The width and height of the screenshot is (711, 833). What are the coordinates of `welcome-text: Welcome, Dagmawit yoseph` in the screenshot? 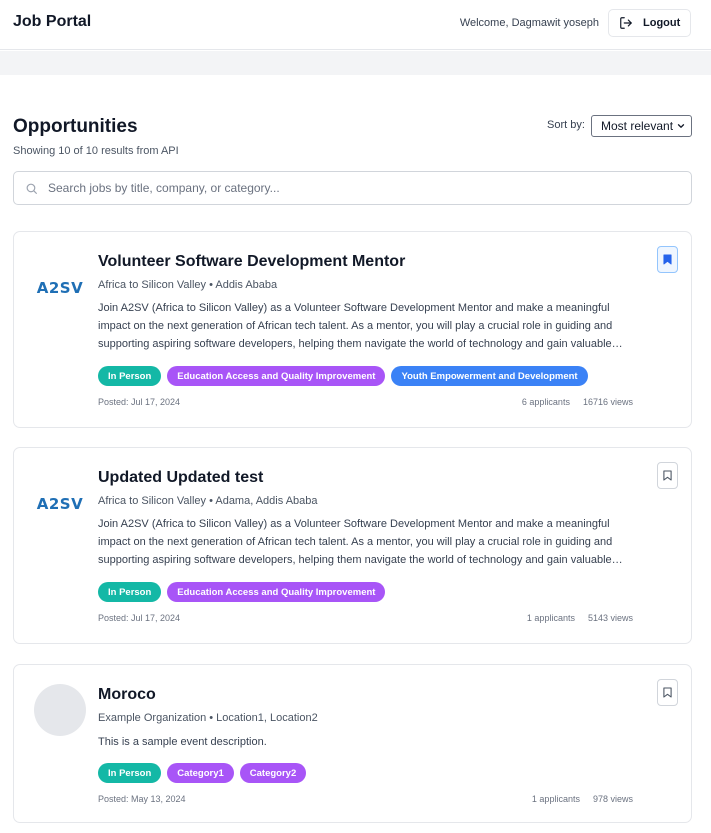 It's located at (529, 23).